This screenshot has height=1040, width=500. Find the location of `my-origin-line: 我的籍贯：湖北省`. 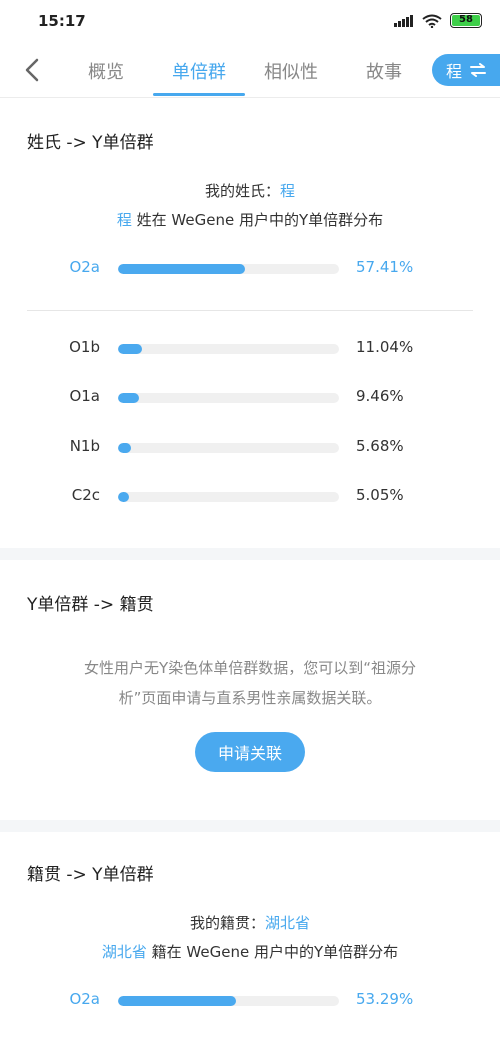

my-origin-line: 我的籍贯：湖北省 is located at coordinates (250, 922).